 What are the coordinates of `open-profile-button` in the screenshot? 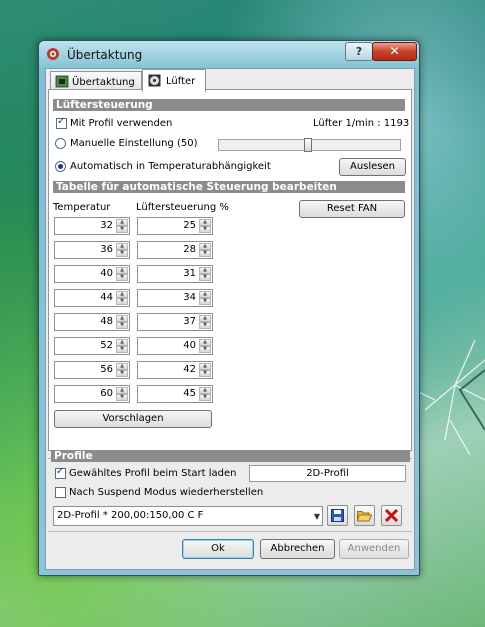 It's located at (364, 515).